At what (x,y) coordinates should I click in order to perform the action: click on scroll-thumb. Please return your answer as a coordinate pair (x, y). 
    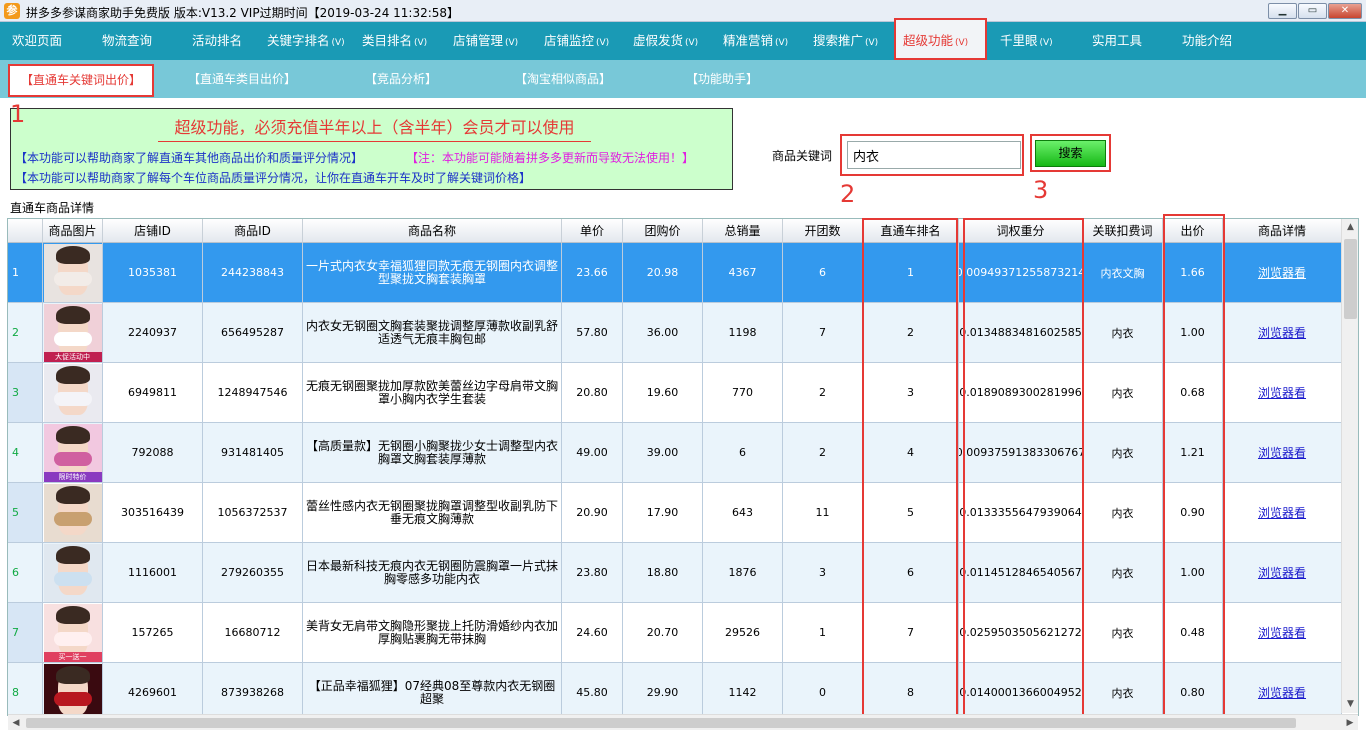
    Looking at the image, I should click on (1350, 279).